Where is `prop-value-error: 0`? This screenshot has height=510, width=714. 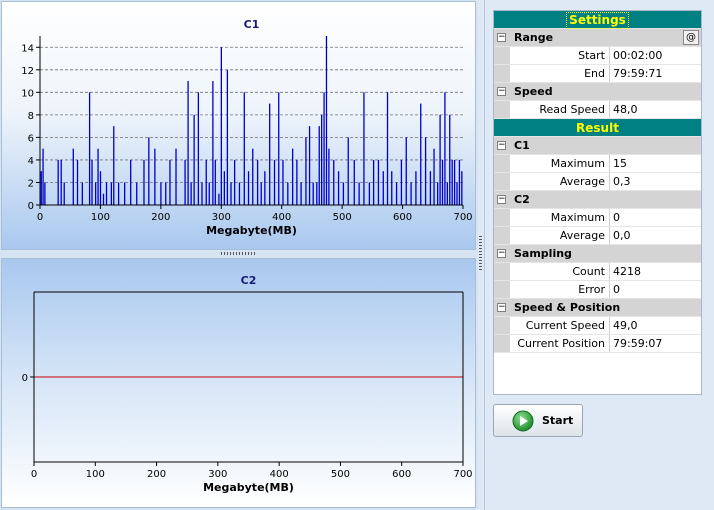
prop-value-error: 0 is located at coordinates (655, 289).